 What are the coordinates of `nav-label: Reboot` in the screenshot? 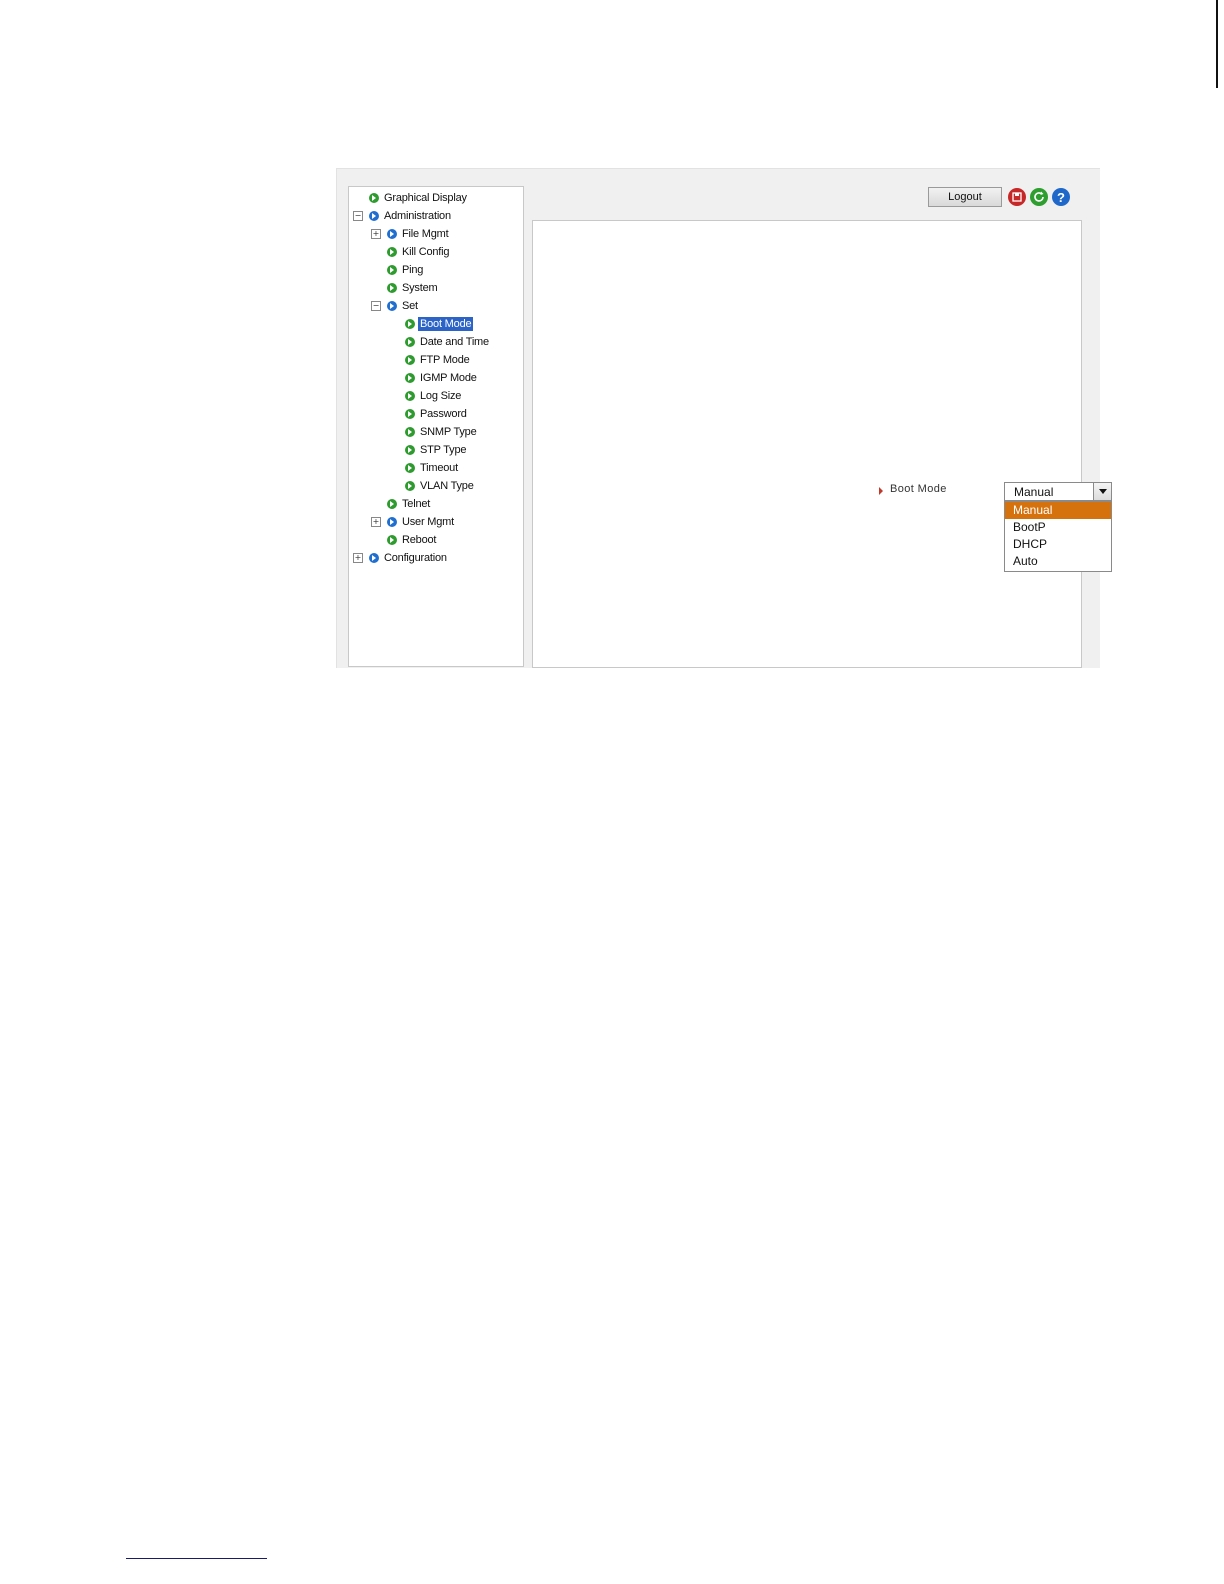 It's located at (419, 540).